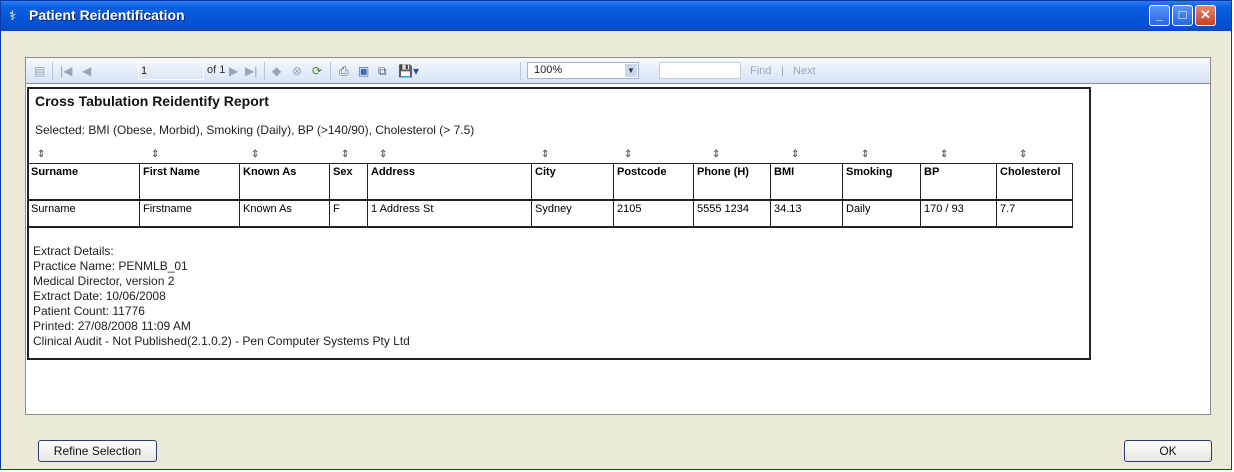  What do you see at coordinates (653, 213) in the screenshot?
I see `table-cell: 2105` at bounding box center [653, 213].